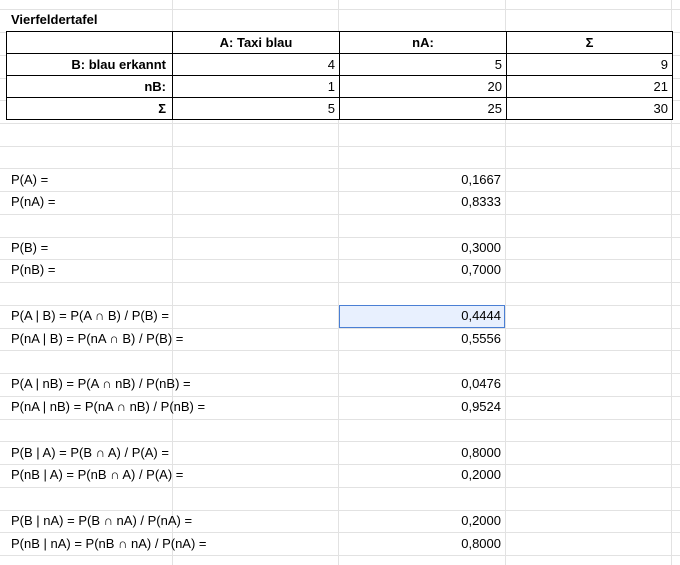 Image resolution: width=680 pixels, height=565 pixels. I want to click on table-header-sum: Σ, so click(589, 42).